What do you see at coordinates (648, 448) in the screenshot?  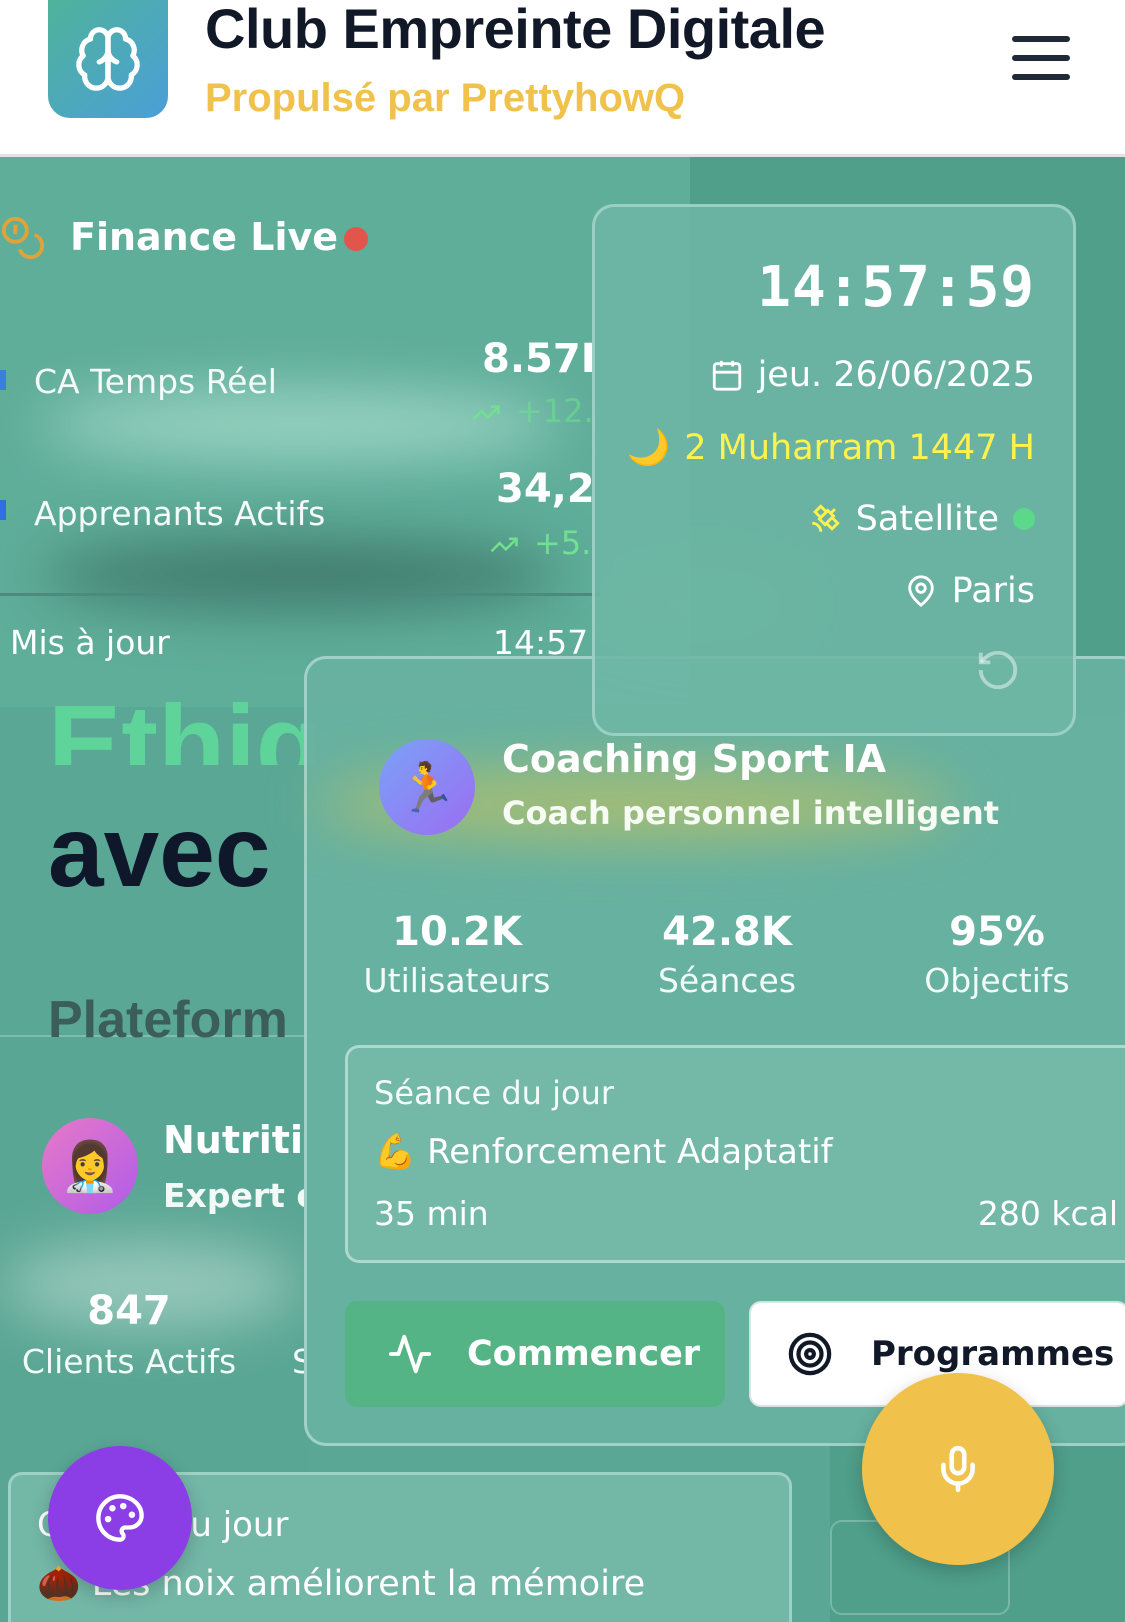 I see `crescent-moon-icon: 🌙` at bounding box center [648, 448].